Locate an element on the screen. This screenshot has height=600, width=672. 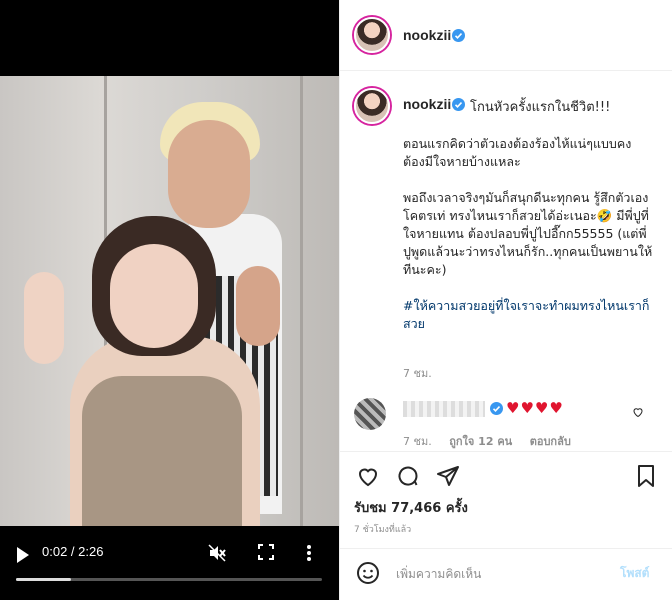
wall-edge is located at coordinates (301, 301).